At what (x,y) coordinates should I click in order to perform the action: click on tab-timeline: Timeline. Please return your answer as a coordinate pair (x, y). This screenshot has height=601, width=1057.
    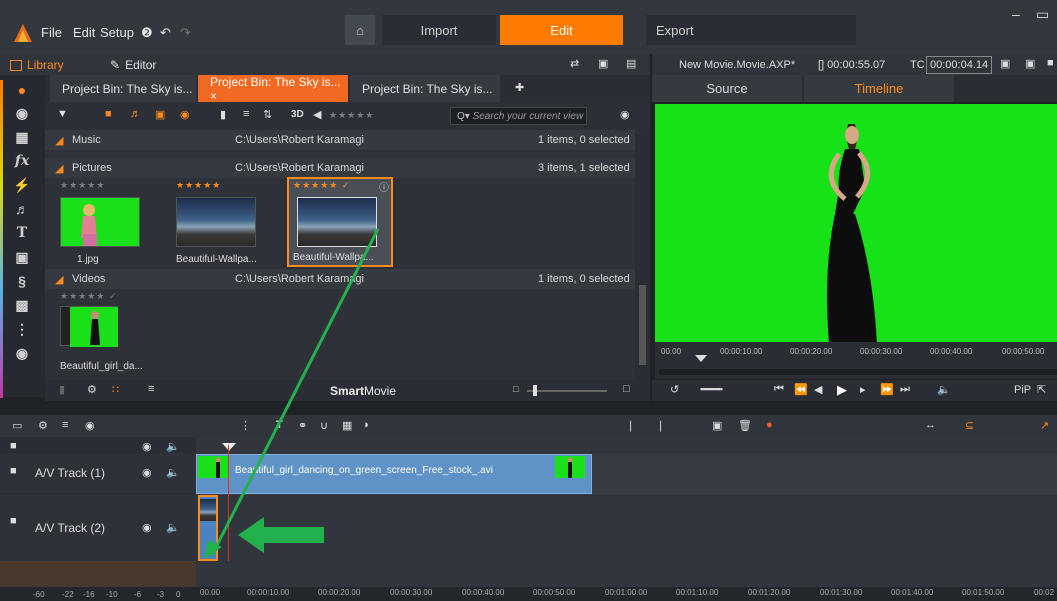
    Looking at the image, I should click on (879, 88).